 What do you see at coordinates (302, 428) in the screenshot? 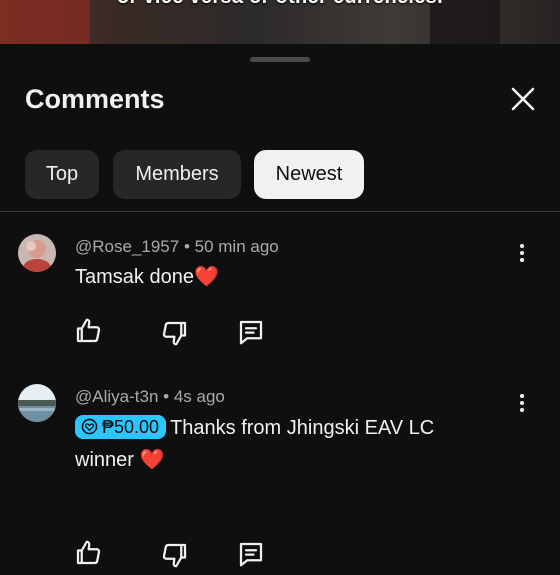
I see `comment-body: Thanks from Jhingski EAV LC` at bounding box center [302, 428].